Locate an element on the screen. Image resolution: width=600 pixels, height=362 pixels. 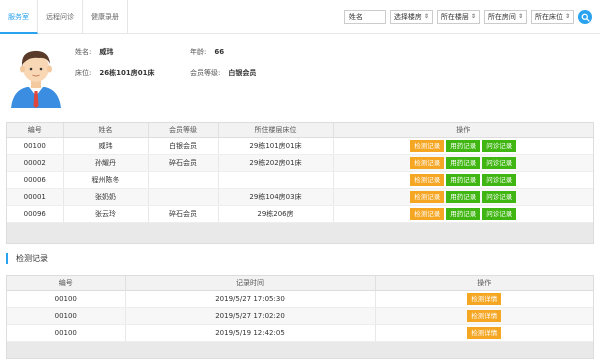
name-input: 姓名 is located at coordinates (364, 17).